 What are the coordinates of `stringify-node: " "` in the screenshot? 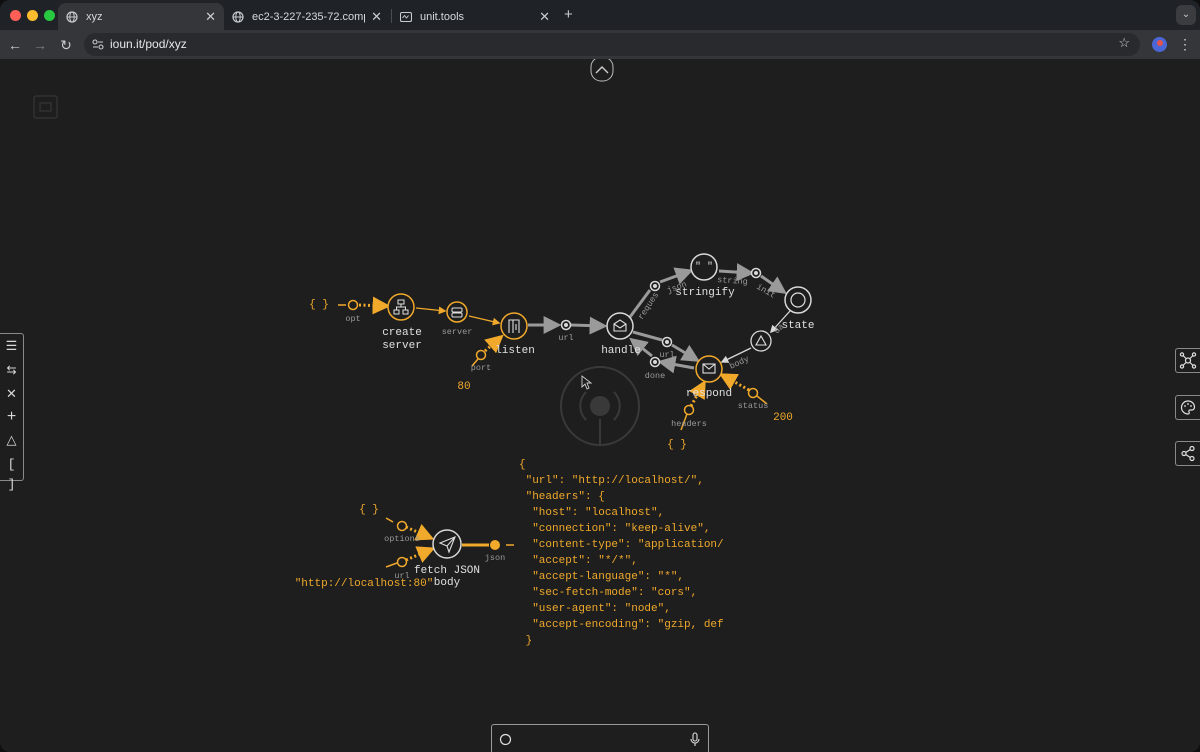 It's located at (704, 267).